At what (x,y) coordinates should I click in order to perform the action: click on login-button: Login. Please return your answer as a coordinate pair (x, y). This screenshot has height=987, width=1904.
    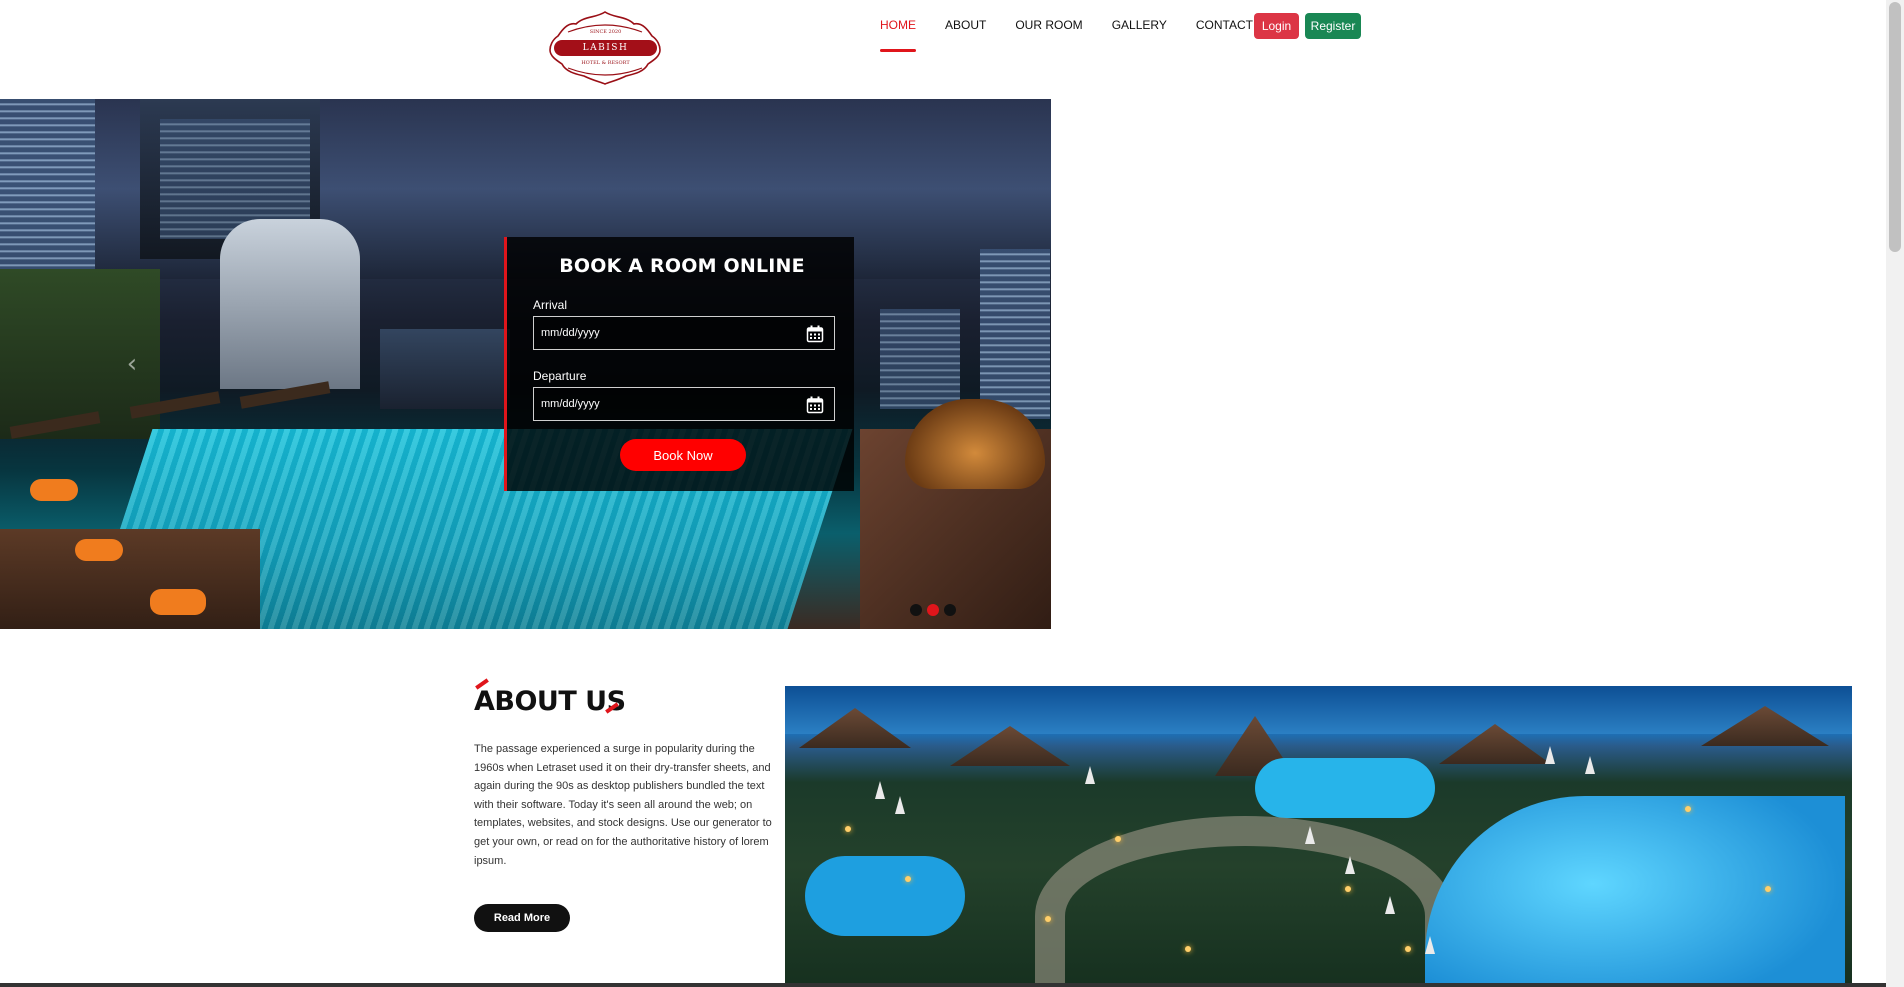
    Looking at the image, I should click on (1276, 26).